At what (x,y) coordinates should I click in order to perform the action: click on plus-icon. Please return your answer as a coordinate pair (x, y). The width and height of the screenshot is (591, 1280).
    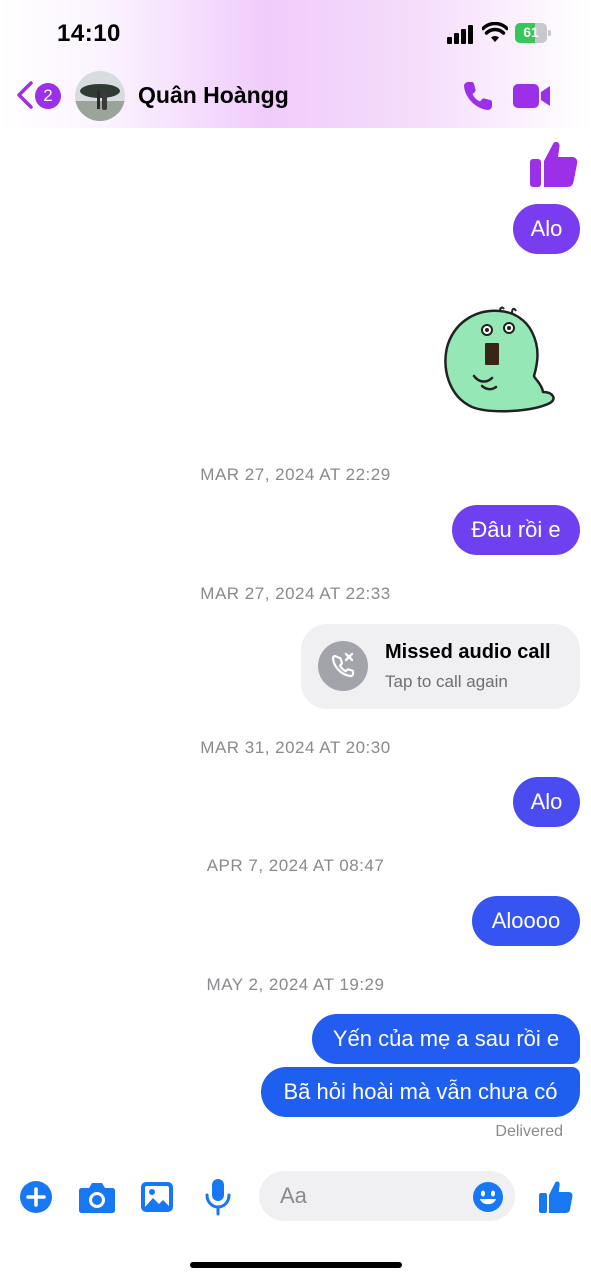
    Looking at the image, I should click on (36, 1197).